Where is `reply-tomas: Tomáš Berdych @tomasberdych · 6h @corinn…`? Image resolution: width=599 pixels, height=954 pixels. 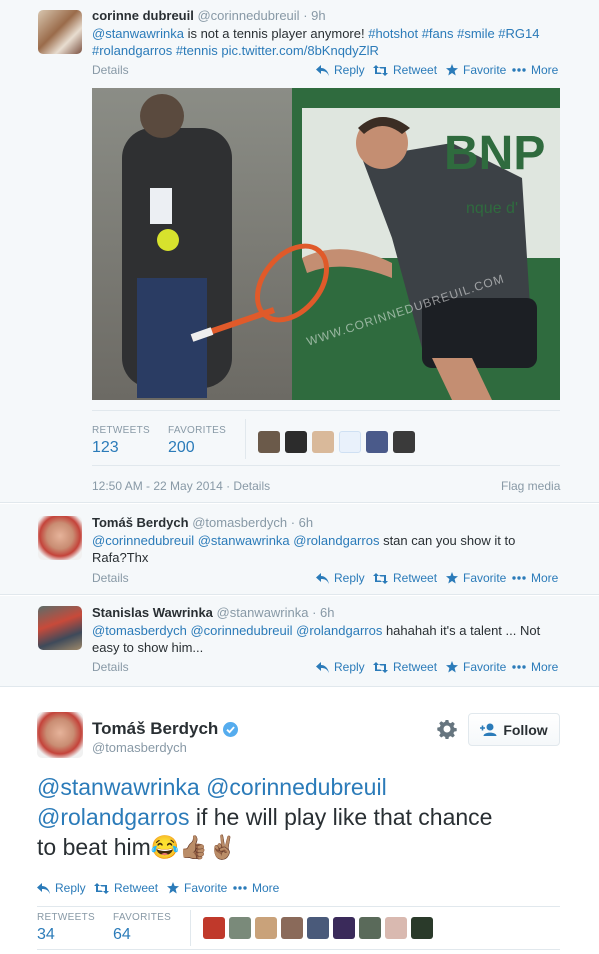
reply-tomas: Tomáš Berdych @tomasberdych · 6h @corinn… is located at coordinates (299, 549).